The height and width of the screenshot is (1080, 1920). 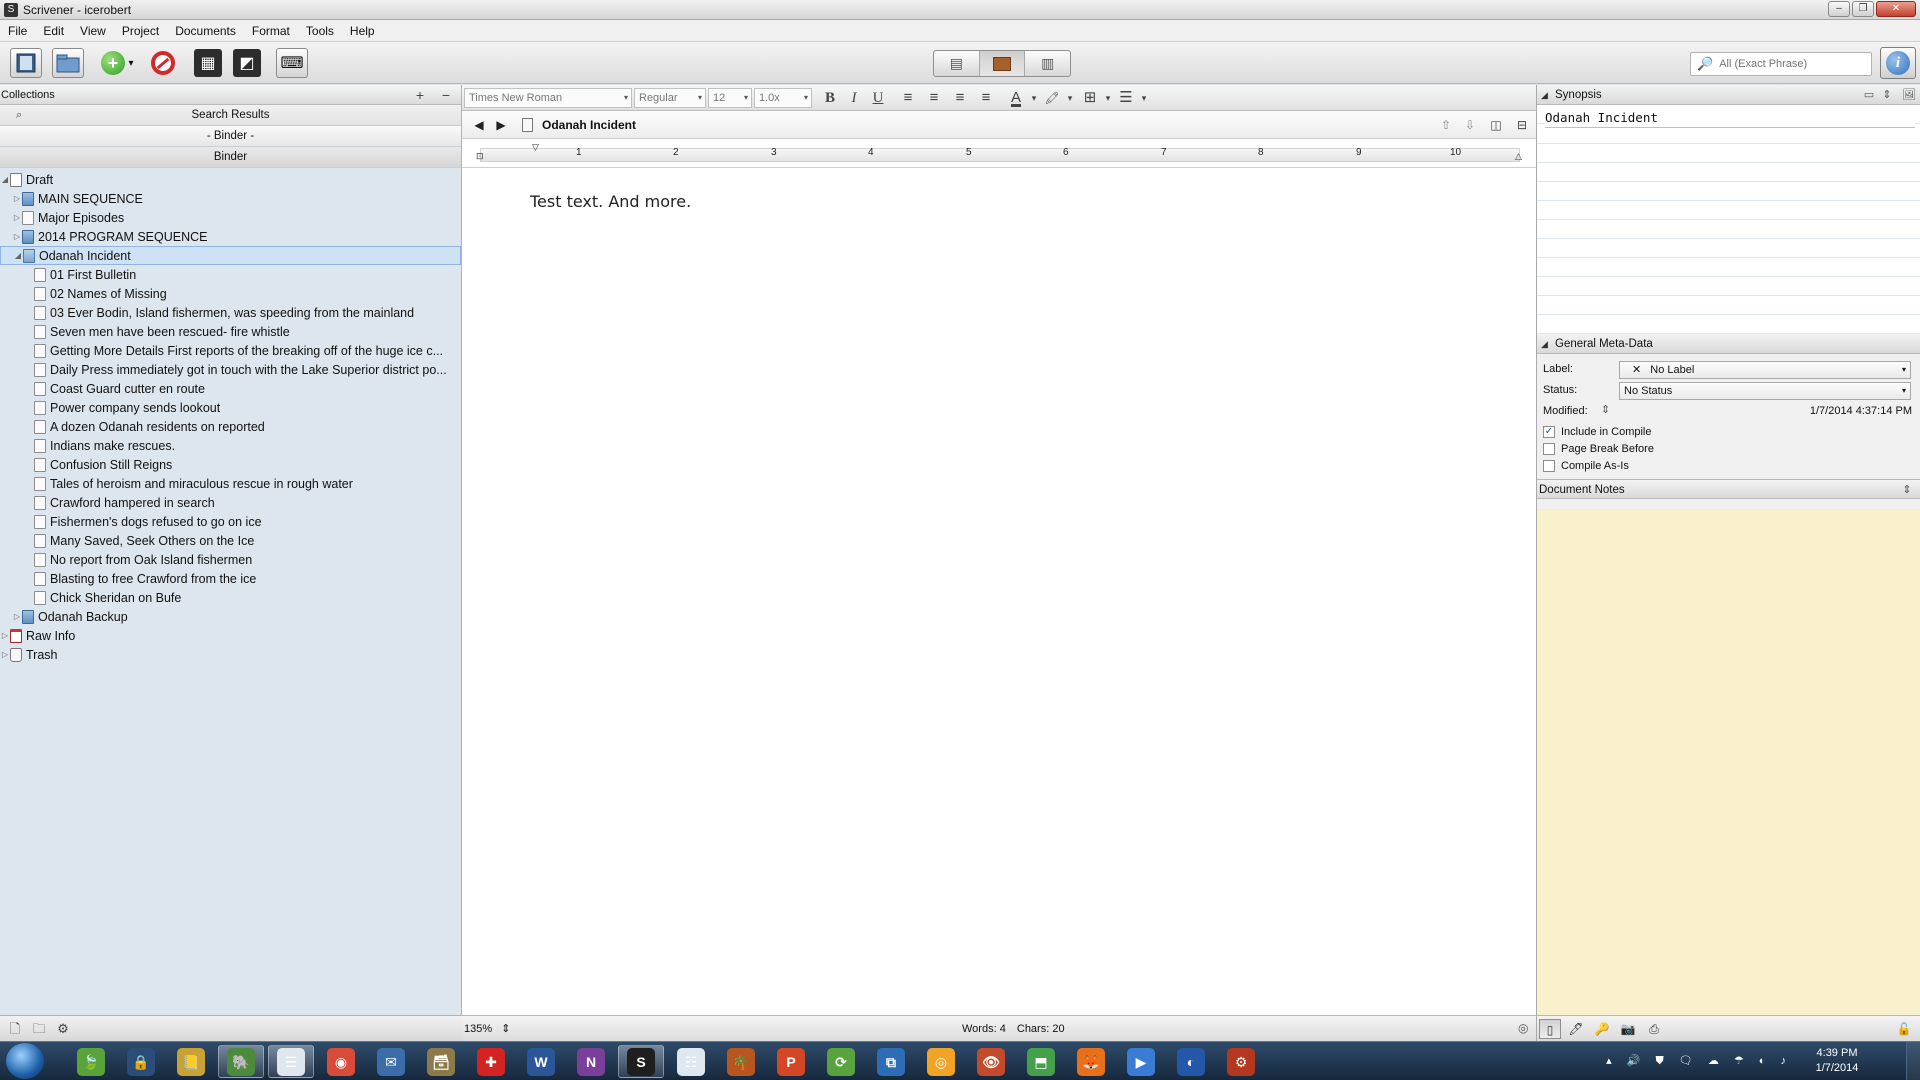 I want to click on taskbar-app-button: 🌴, so click(x=741, y=1061).